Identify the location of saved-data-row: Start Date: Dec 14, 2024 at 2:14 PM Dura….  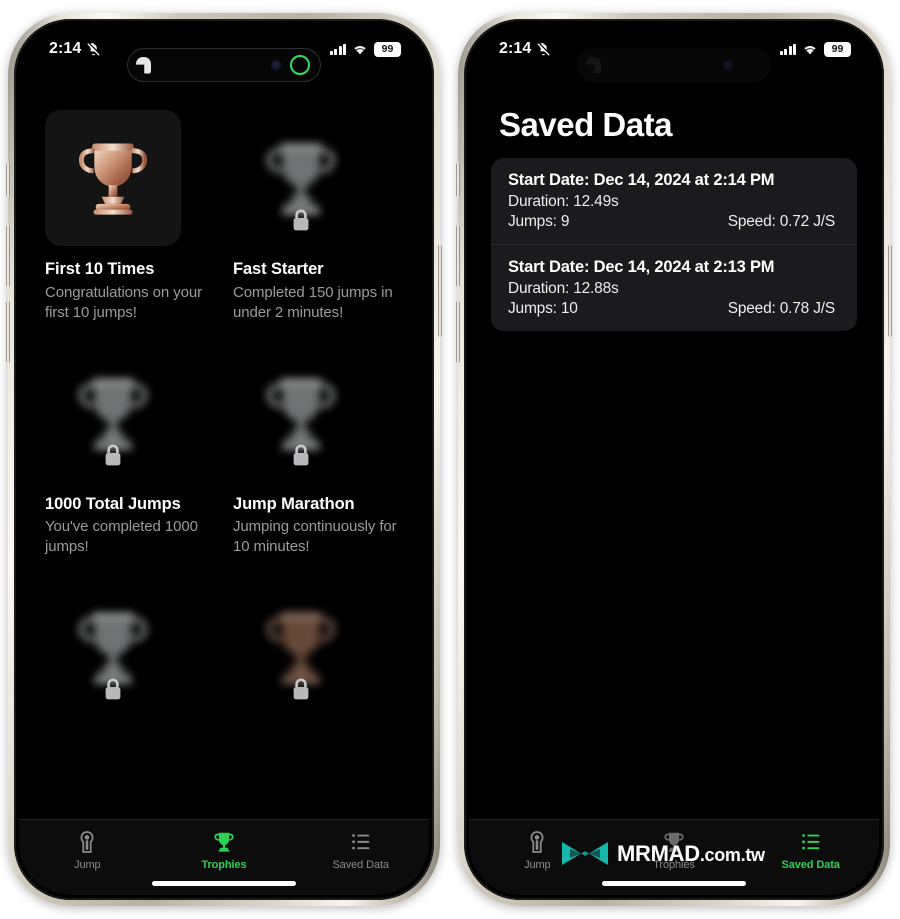
(674, 201).